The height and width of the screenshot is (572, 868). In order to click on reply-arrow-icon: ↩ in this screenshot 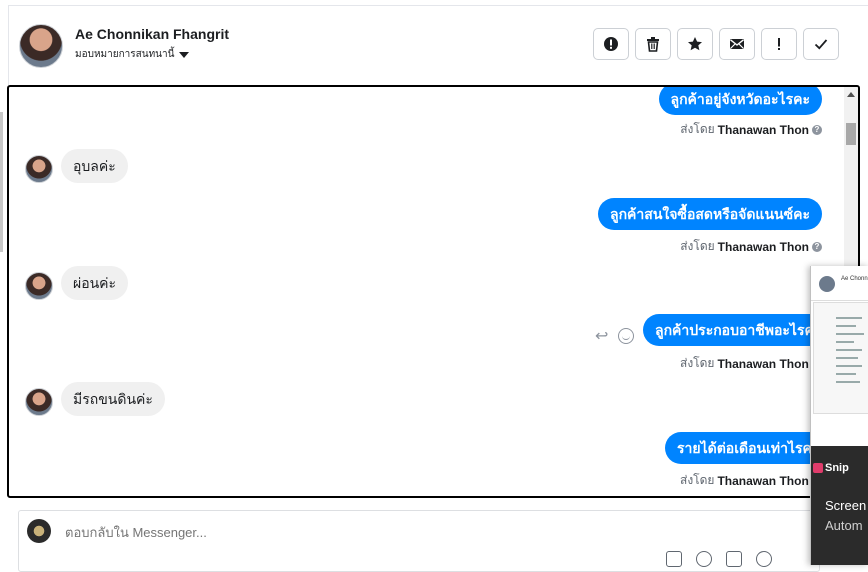, I will do `click(601, 336)`.